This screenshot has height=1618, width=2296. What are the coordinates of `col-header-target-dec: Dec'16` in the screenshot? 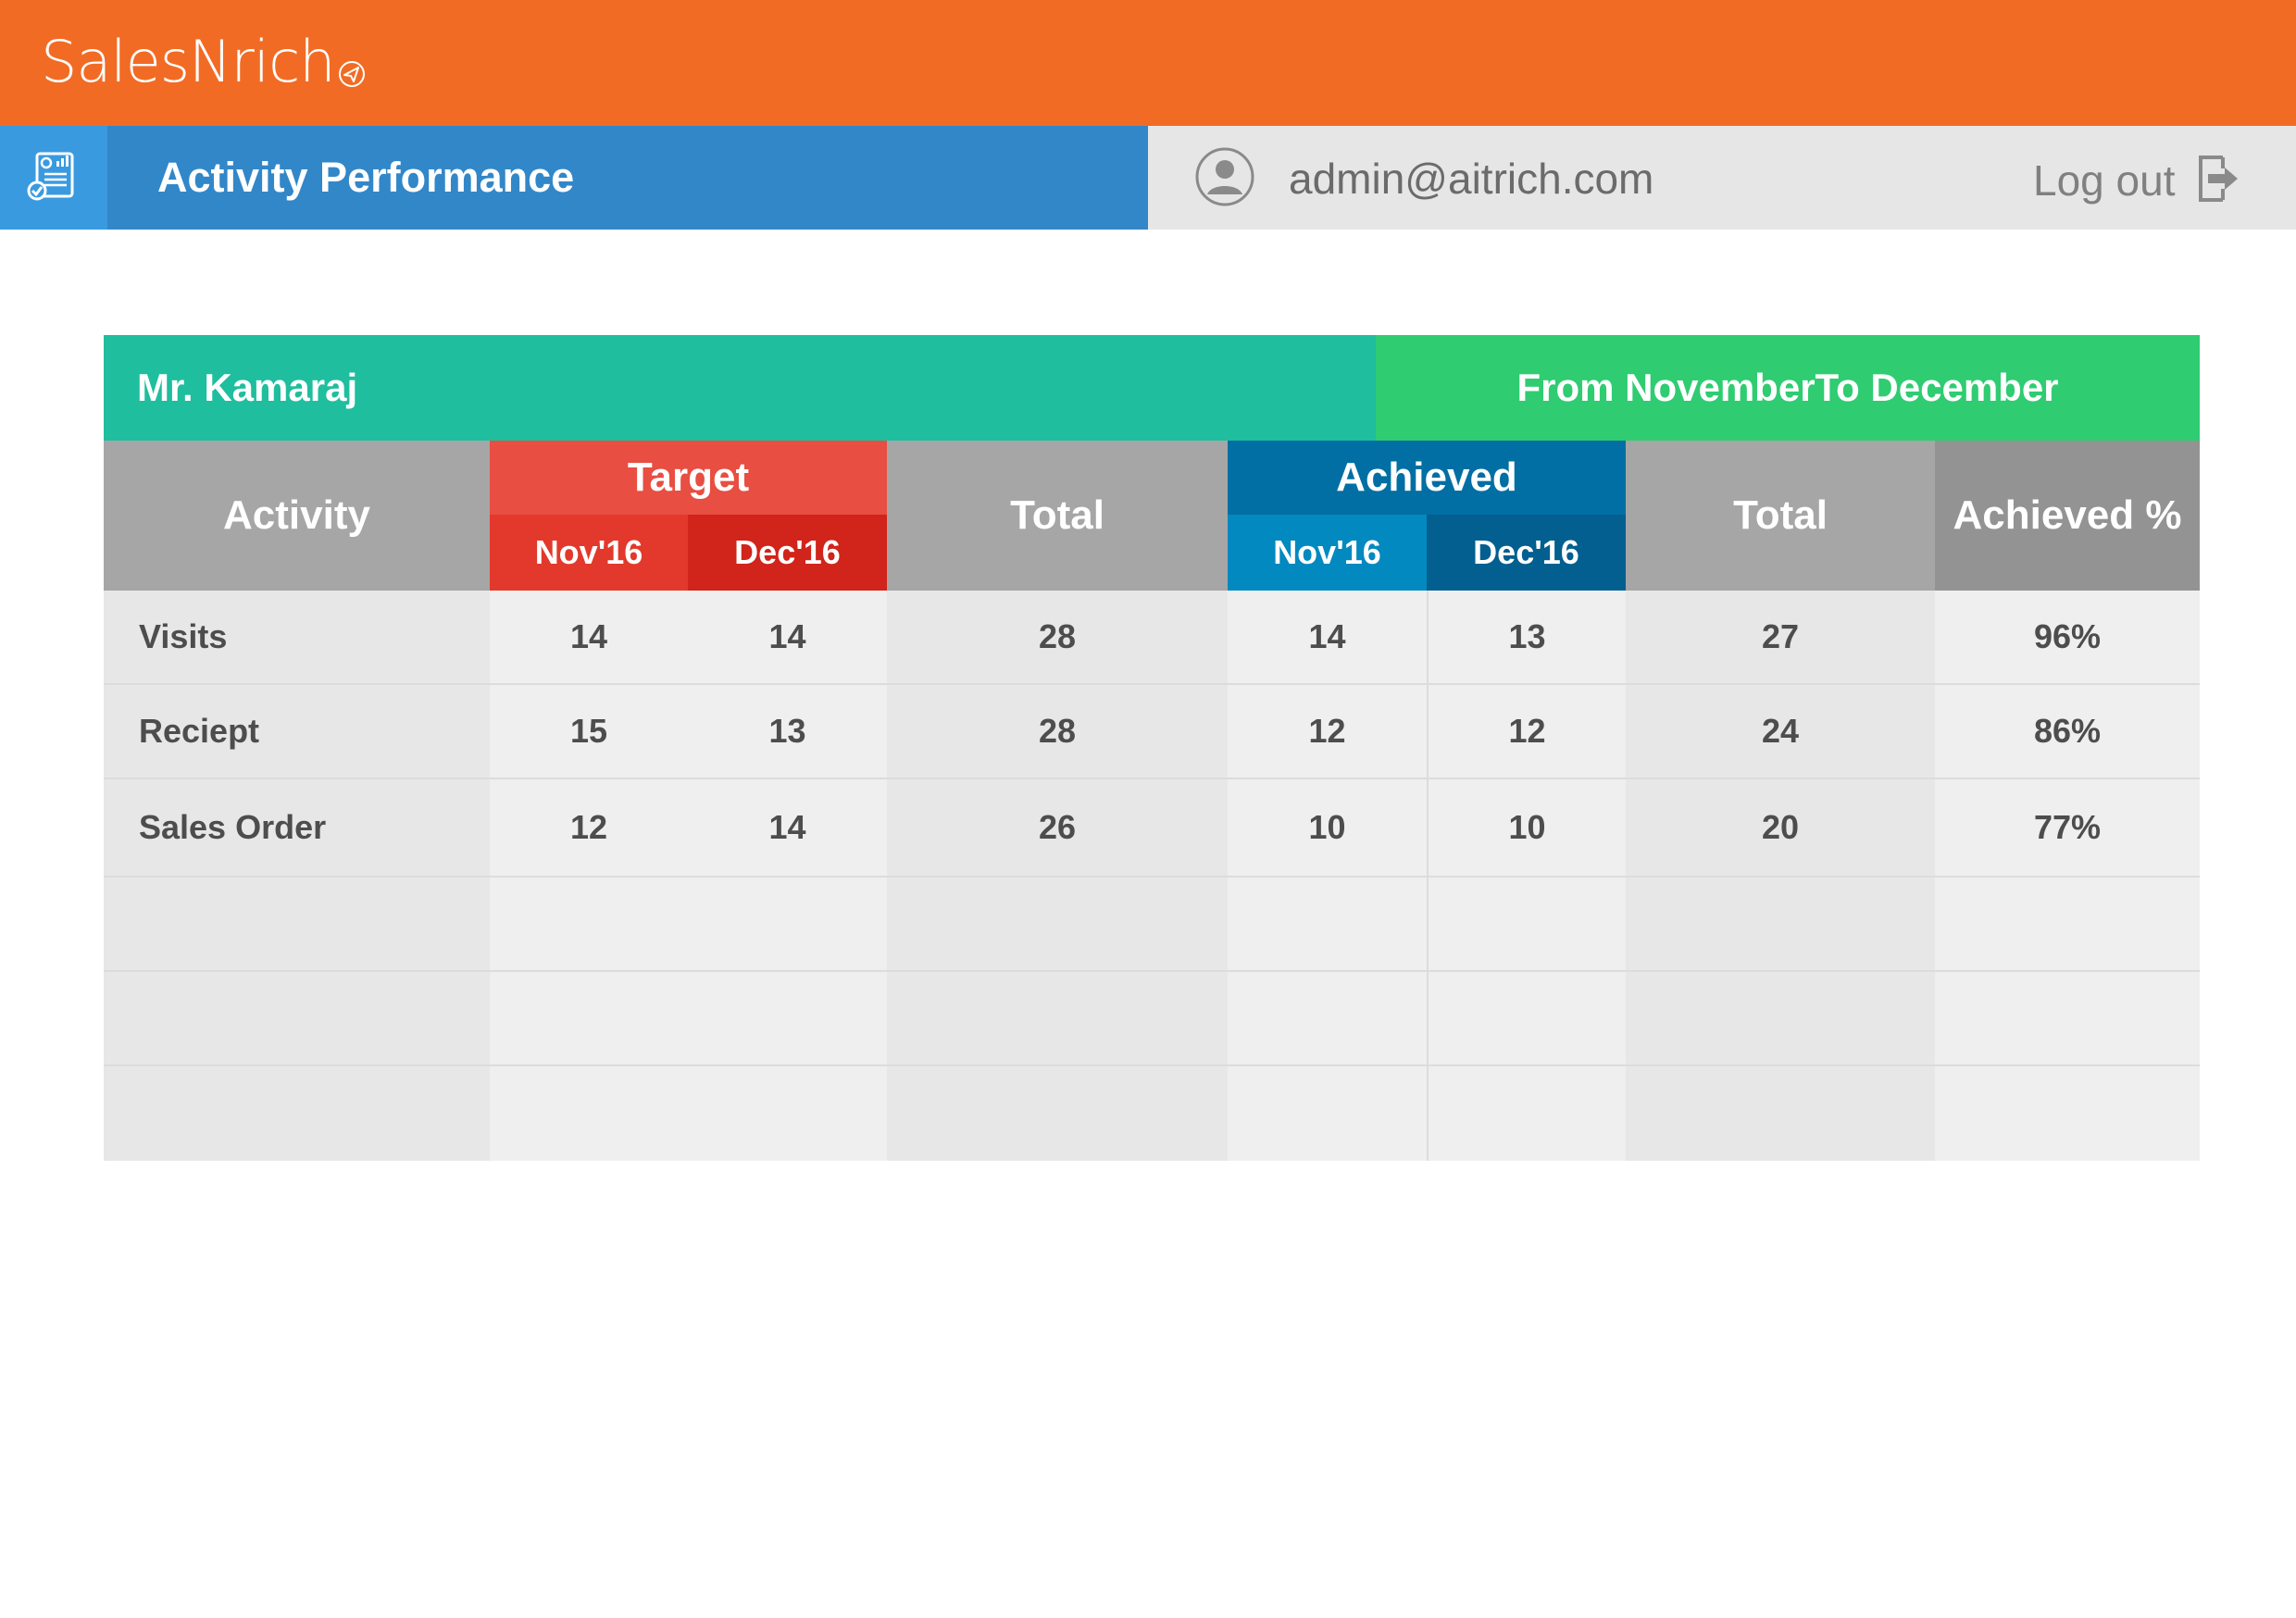 It's located at (787, 553).